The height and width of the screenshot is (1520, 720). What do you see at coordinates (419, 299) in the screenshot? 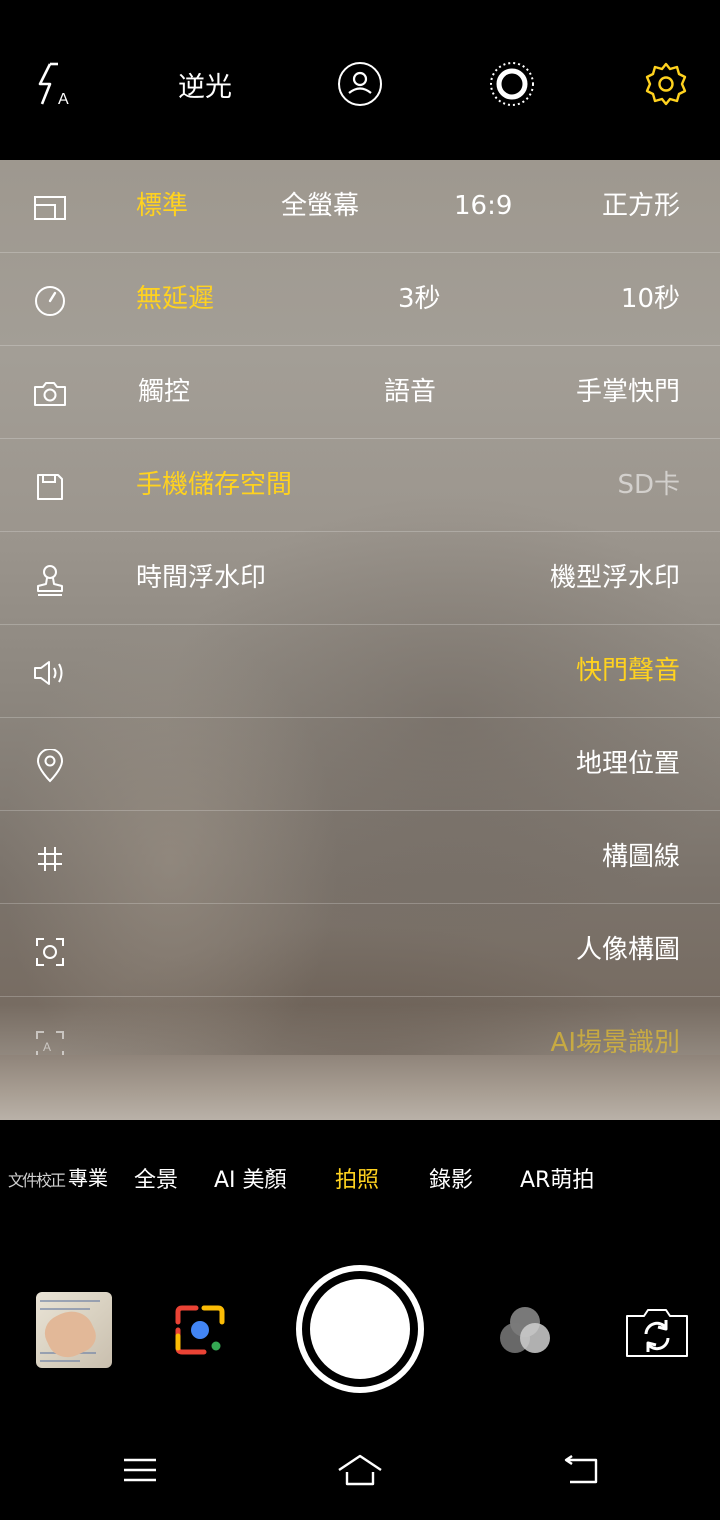
I see `option-3s: 3秒` at bounding box center [419, 299].